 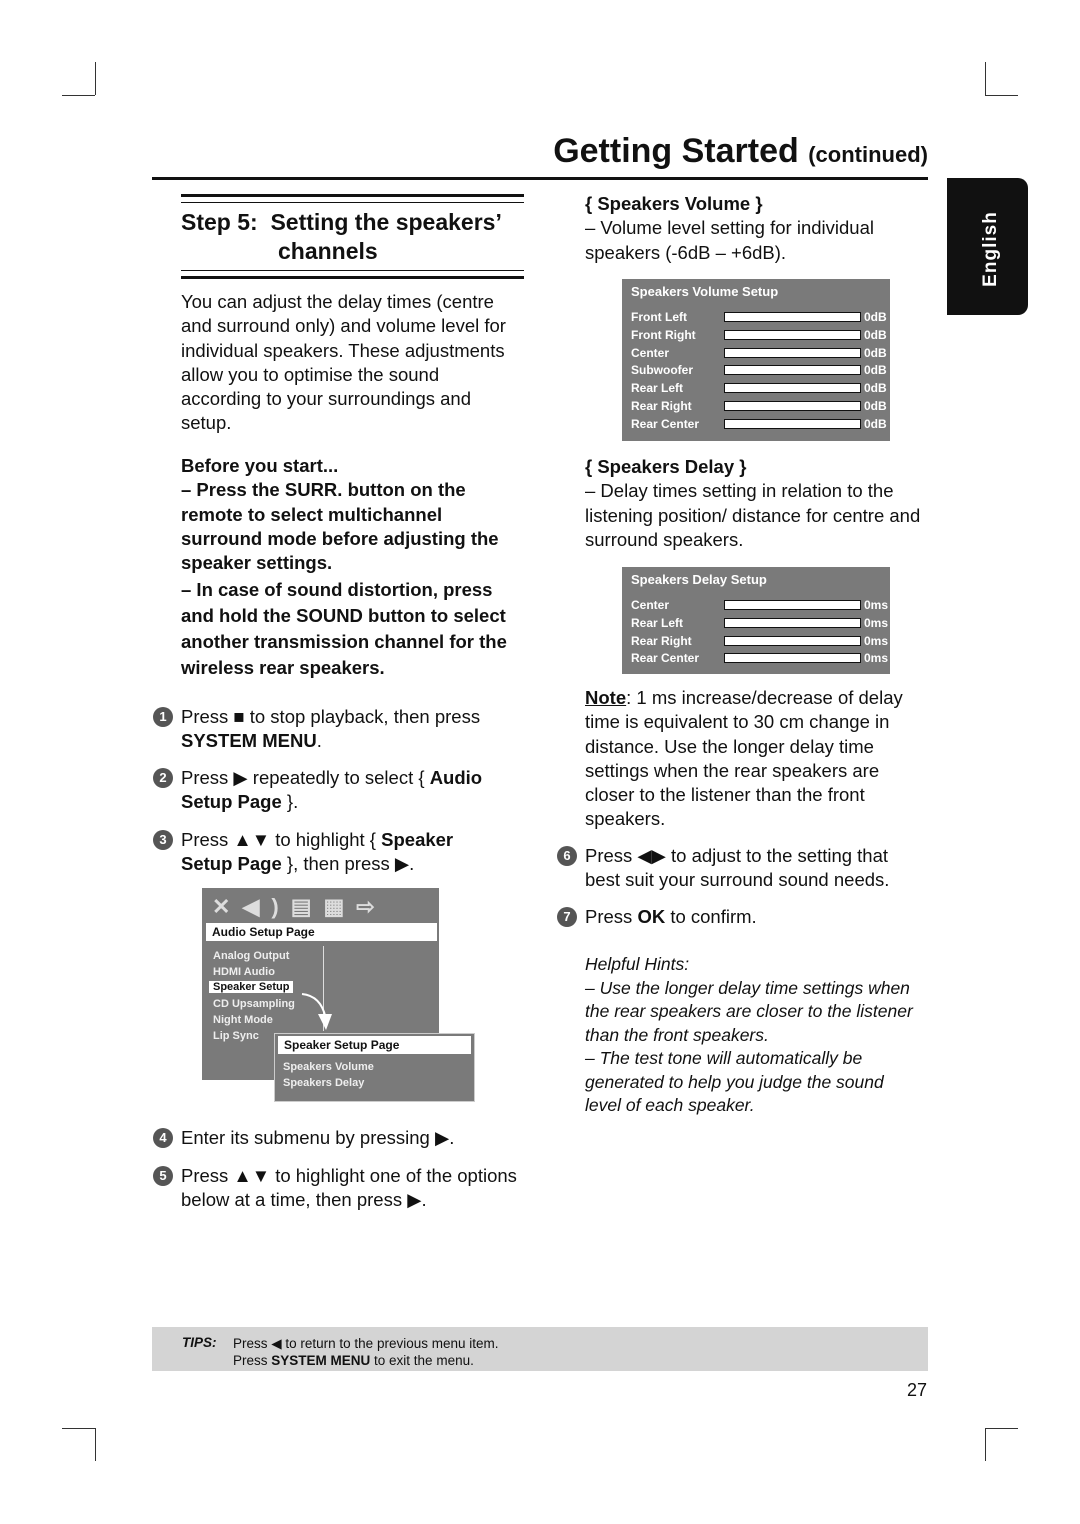 I want to click on osd-row: Center 0dB, so click(x=759, y=353).